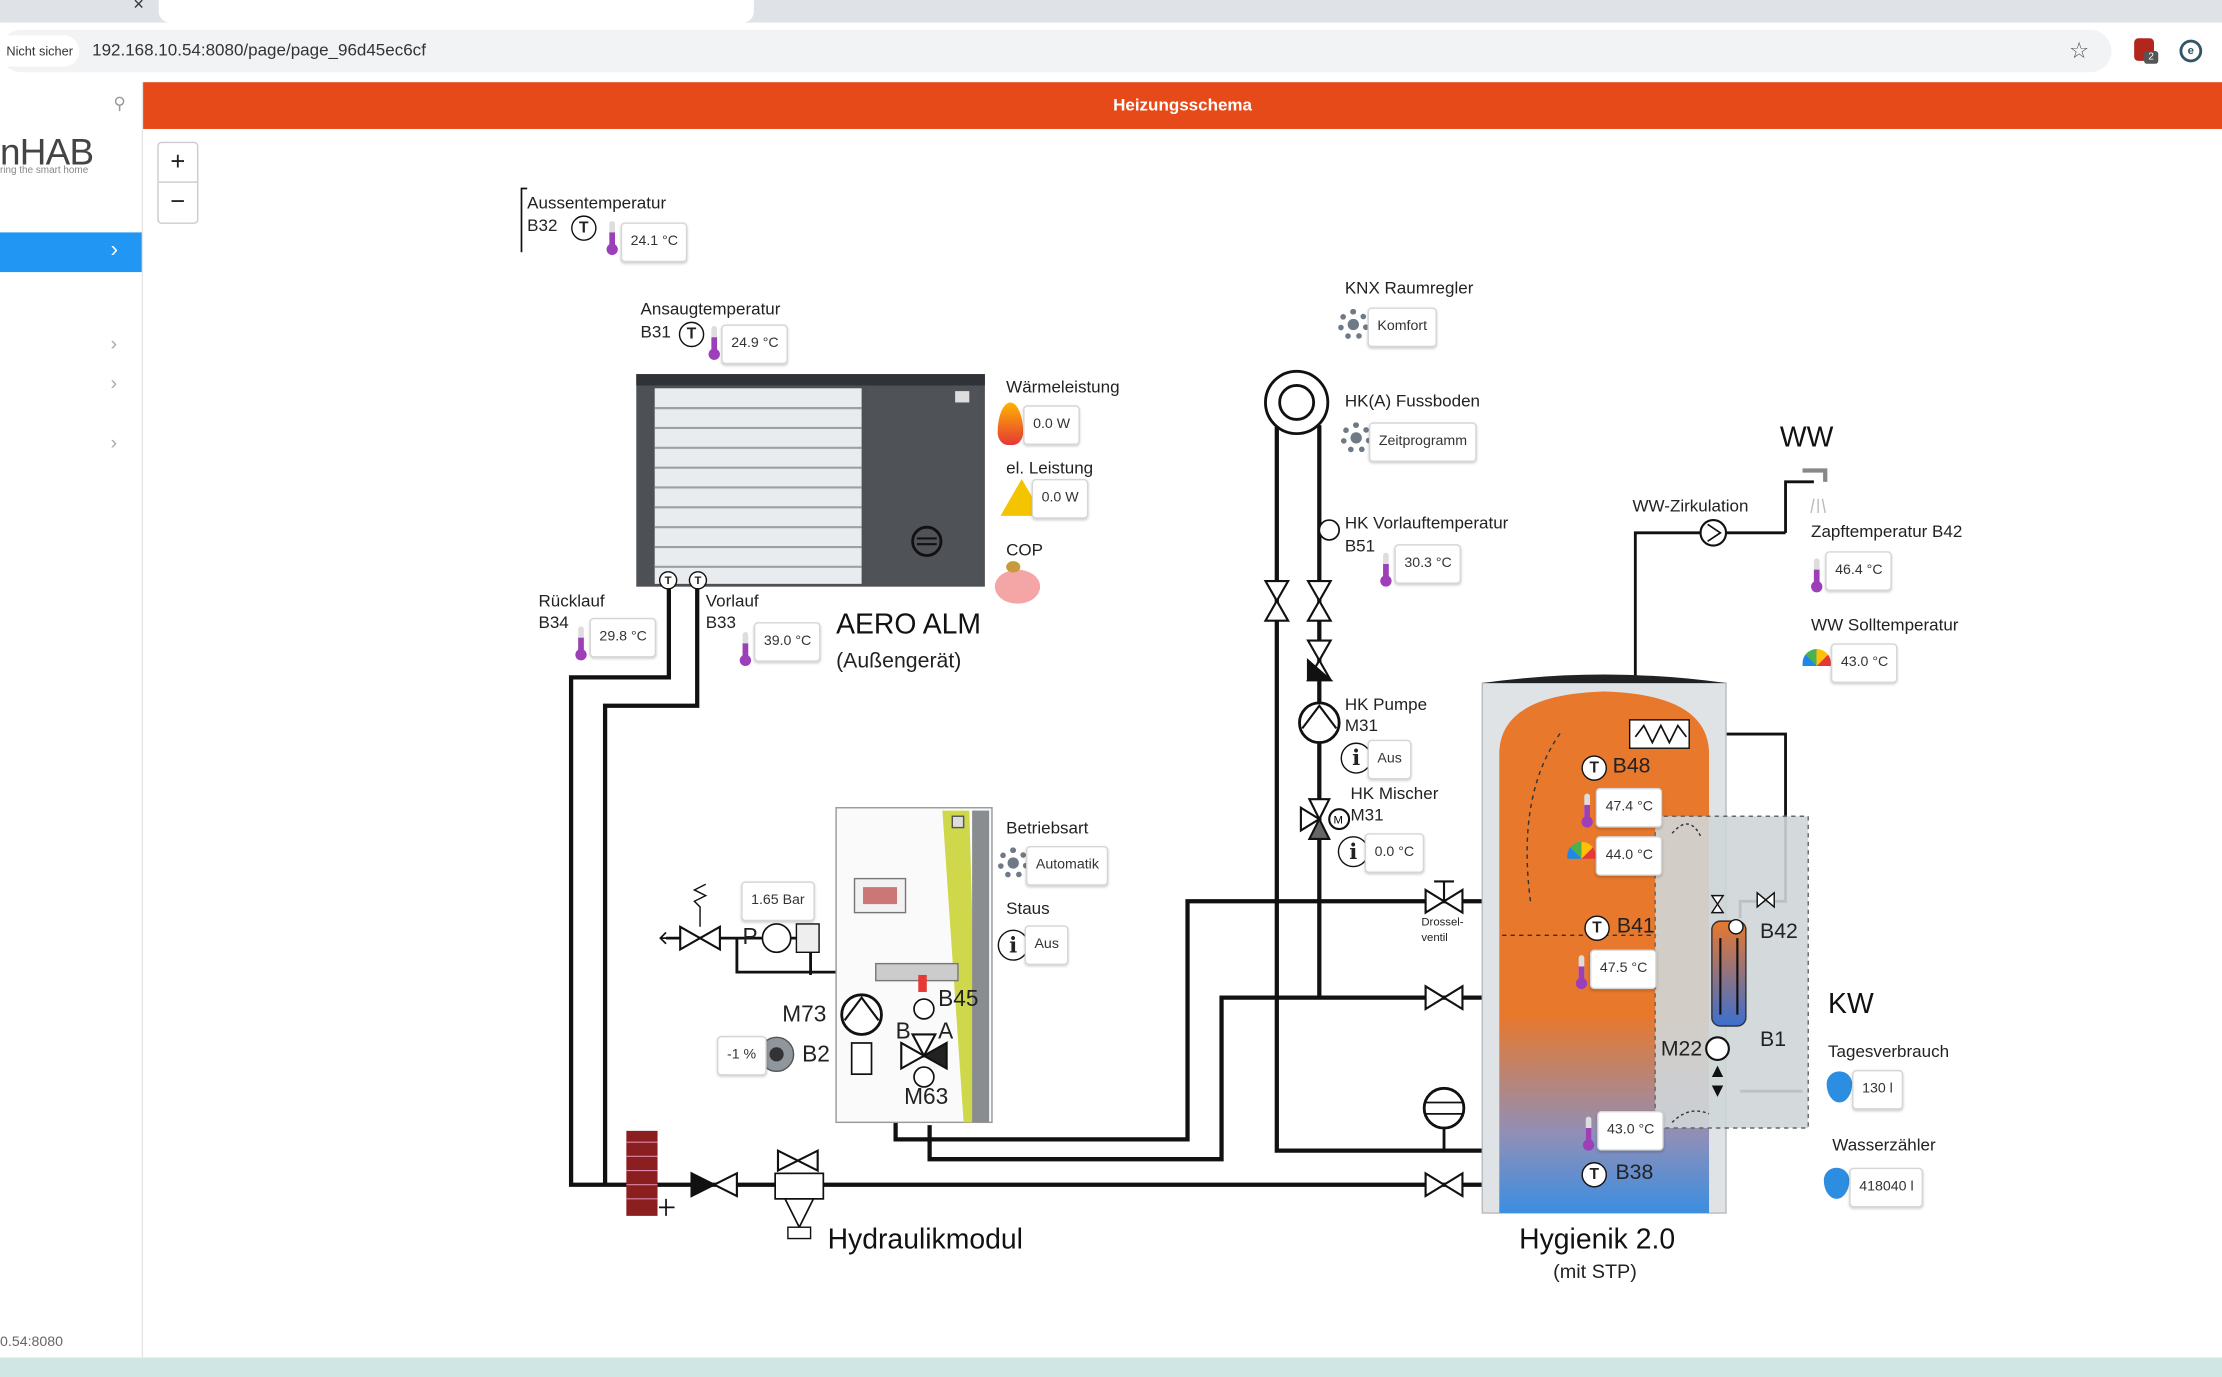 The image size is (2222, 1377). Describe the element at coordinates (710, 309) in the screenshot. I see `label-ansaugtemperatur: Ansaugtemperatur` at that location.